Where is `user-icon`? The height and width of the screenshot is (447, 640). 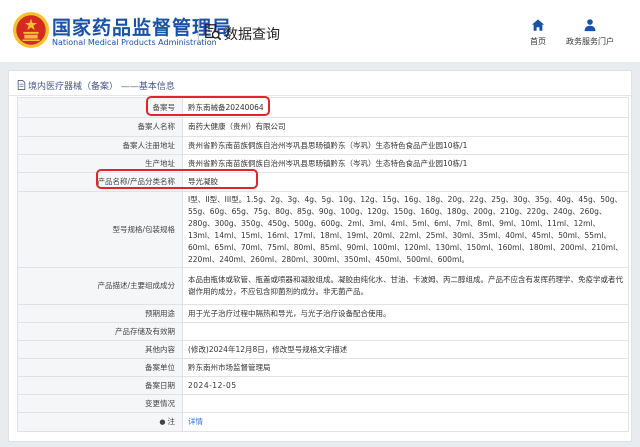 user-icon is located at coordinates (590, 25).